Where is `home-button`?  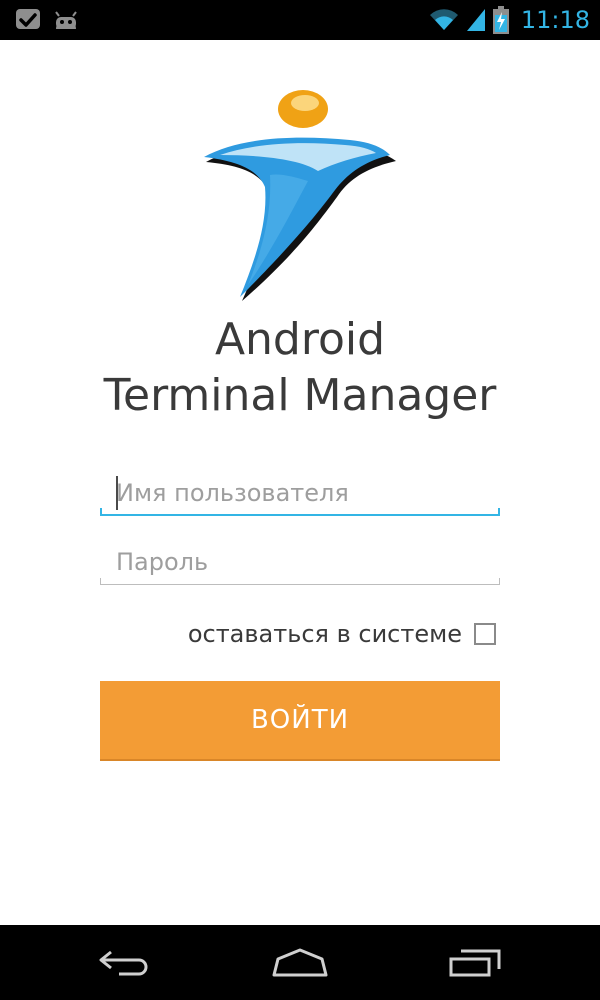 home-button is located at coordinates (300, 963).